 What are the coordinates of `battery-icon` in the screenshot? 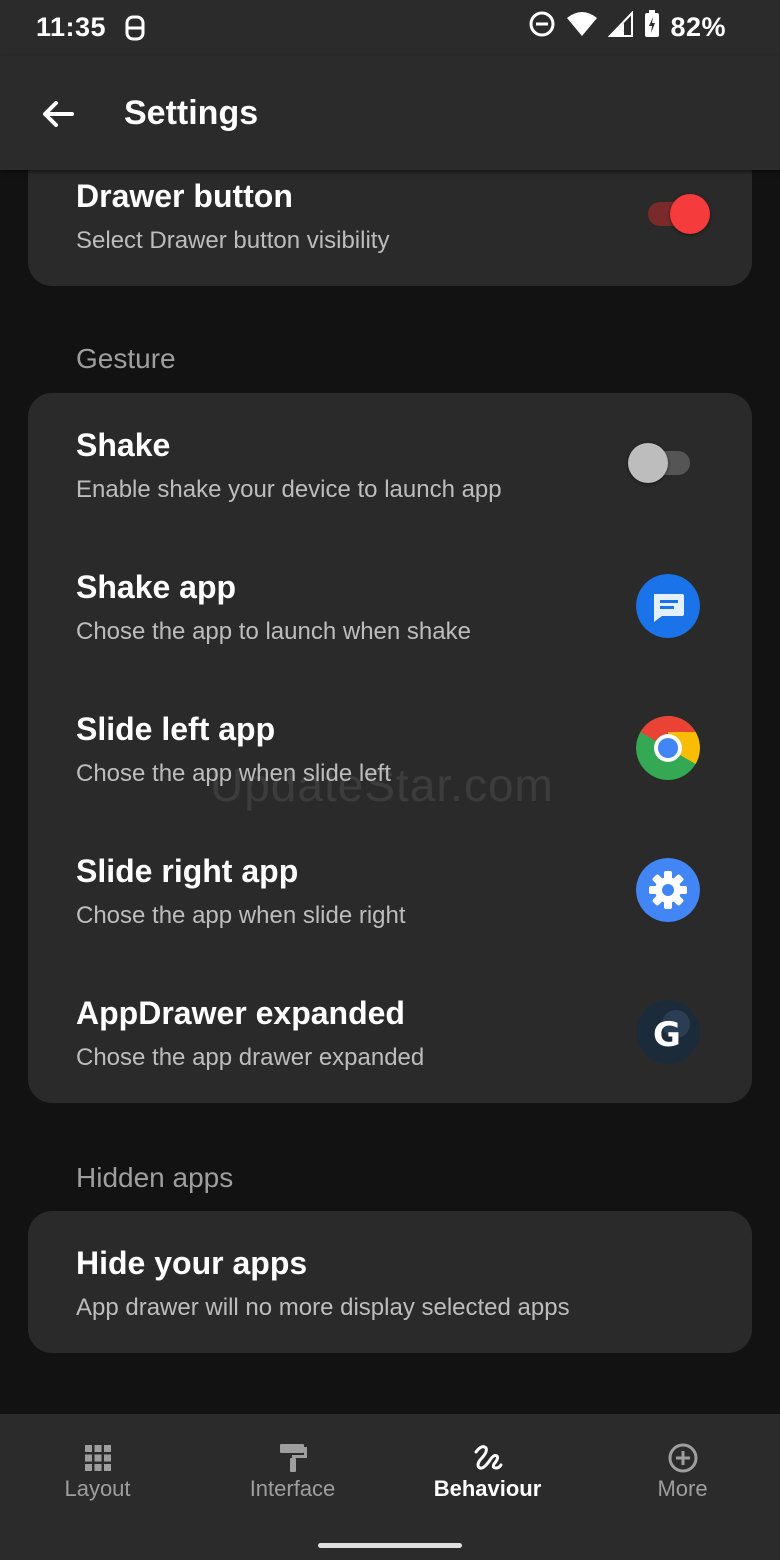 It's located at (652, 27).